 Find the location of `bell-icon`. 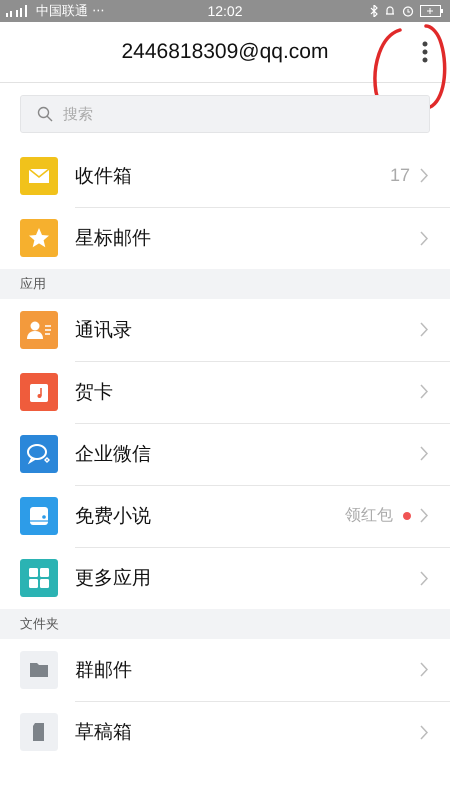

bell-icon is located at coordinates (390, 11).